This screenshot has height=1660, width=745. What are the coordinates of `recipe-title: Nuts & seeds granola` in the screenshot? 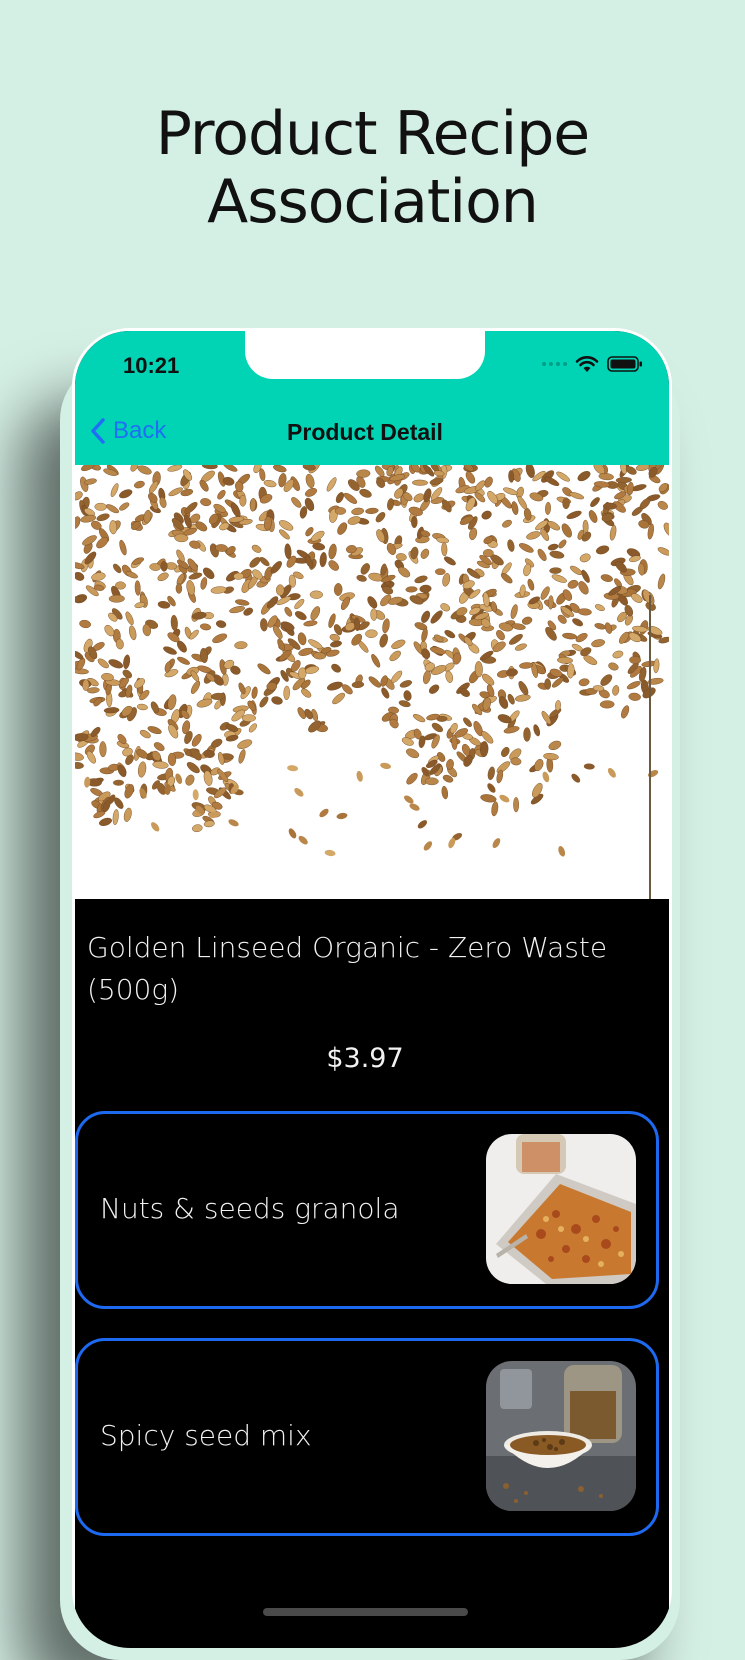 It's located at (250, 1208).